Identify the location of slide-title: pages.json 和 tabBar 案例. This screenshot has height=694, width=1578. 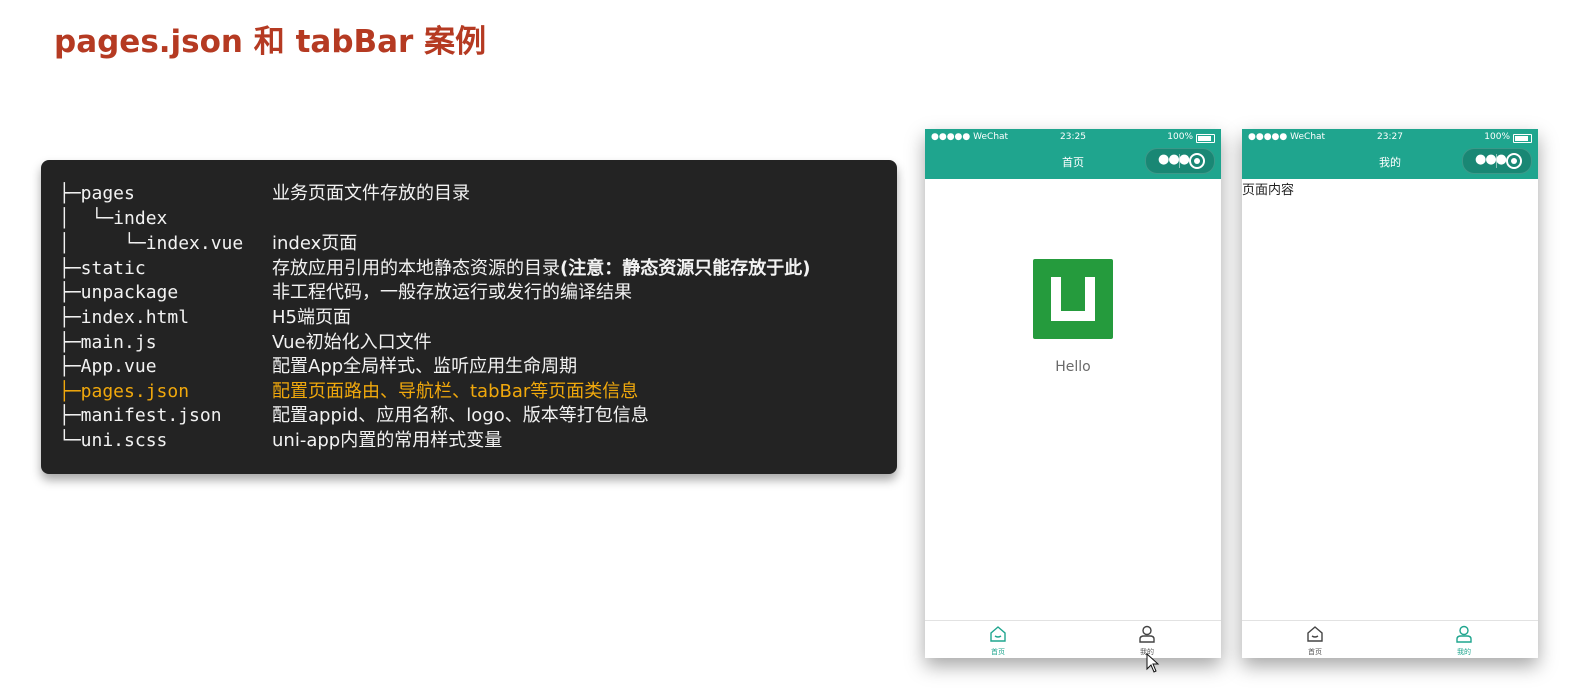
(270, 42).